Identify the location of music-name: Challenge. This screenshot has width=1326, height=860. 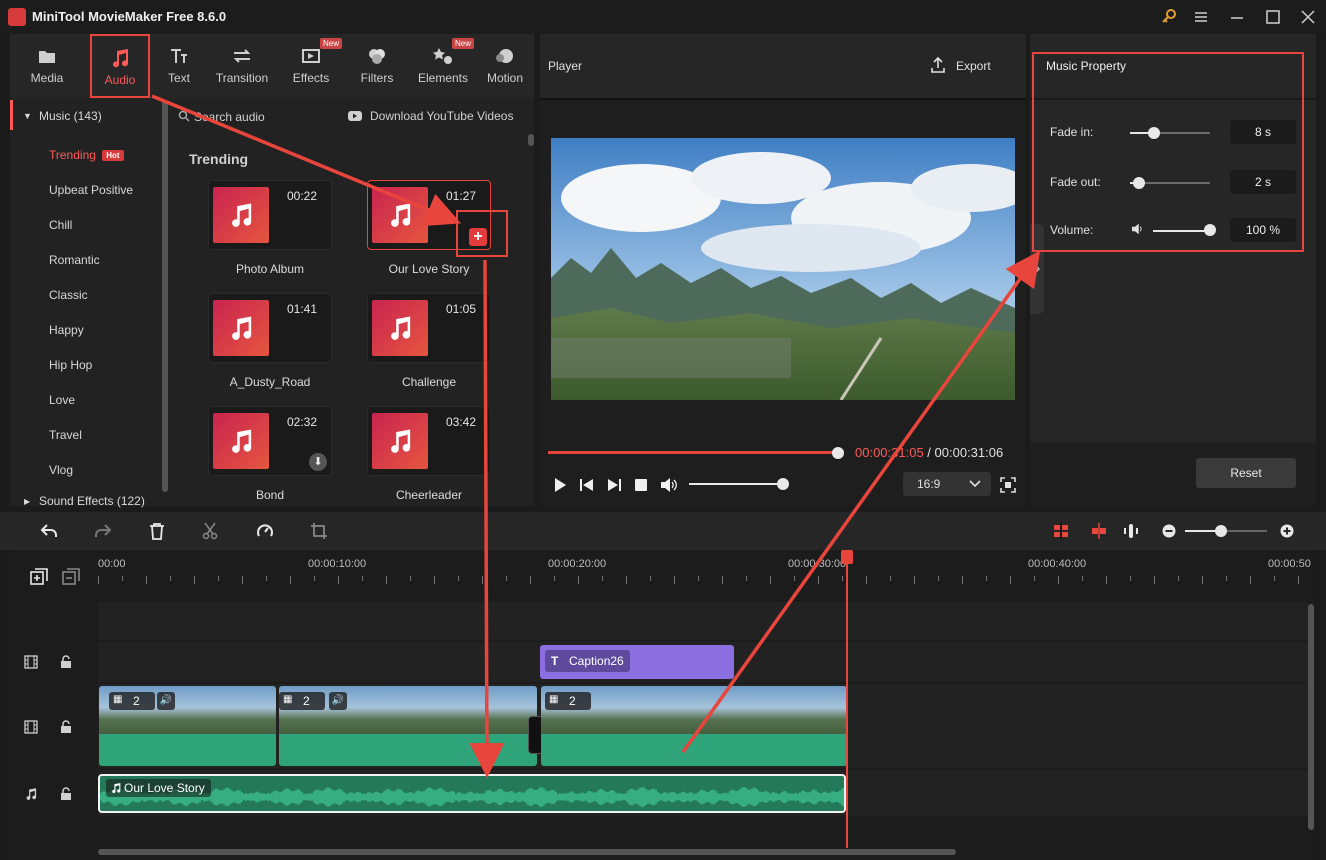
(429, 382).